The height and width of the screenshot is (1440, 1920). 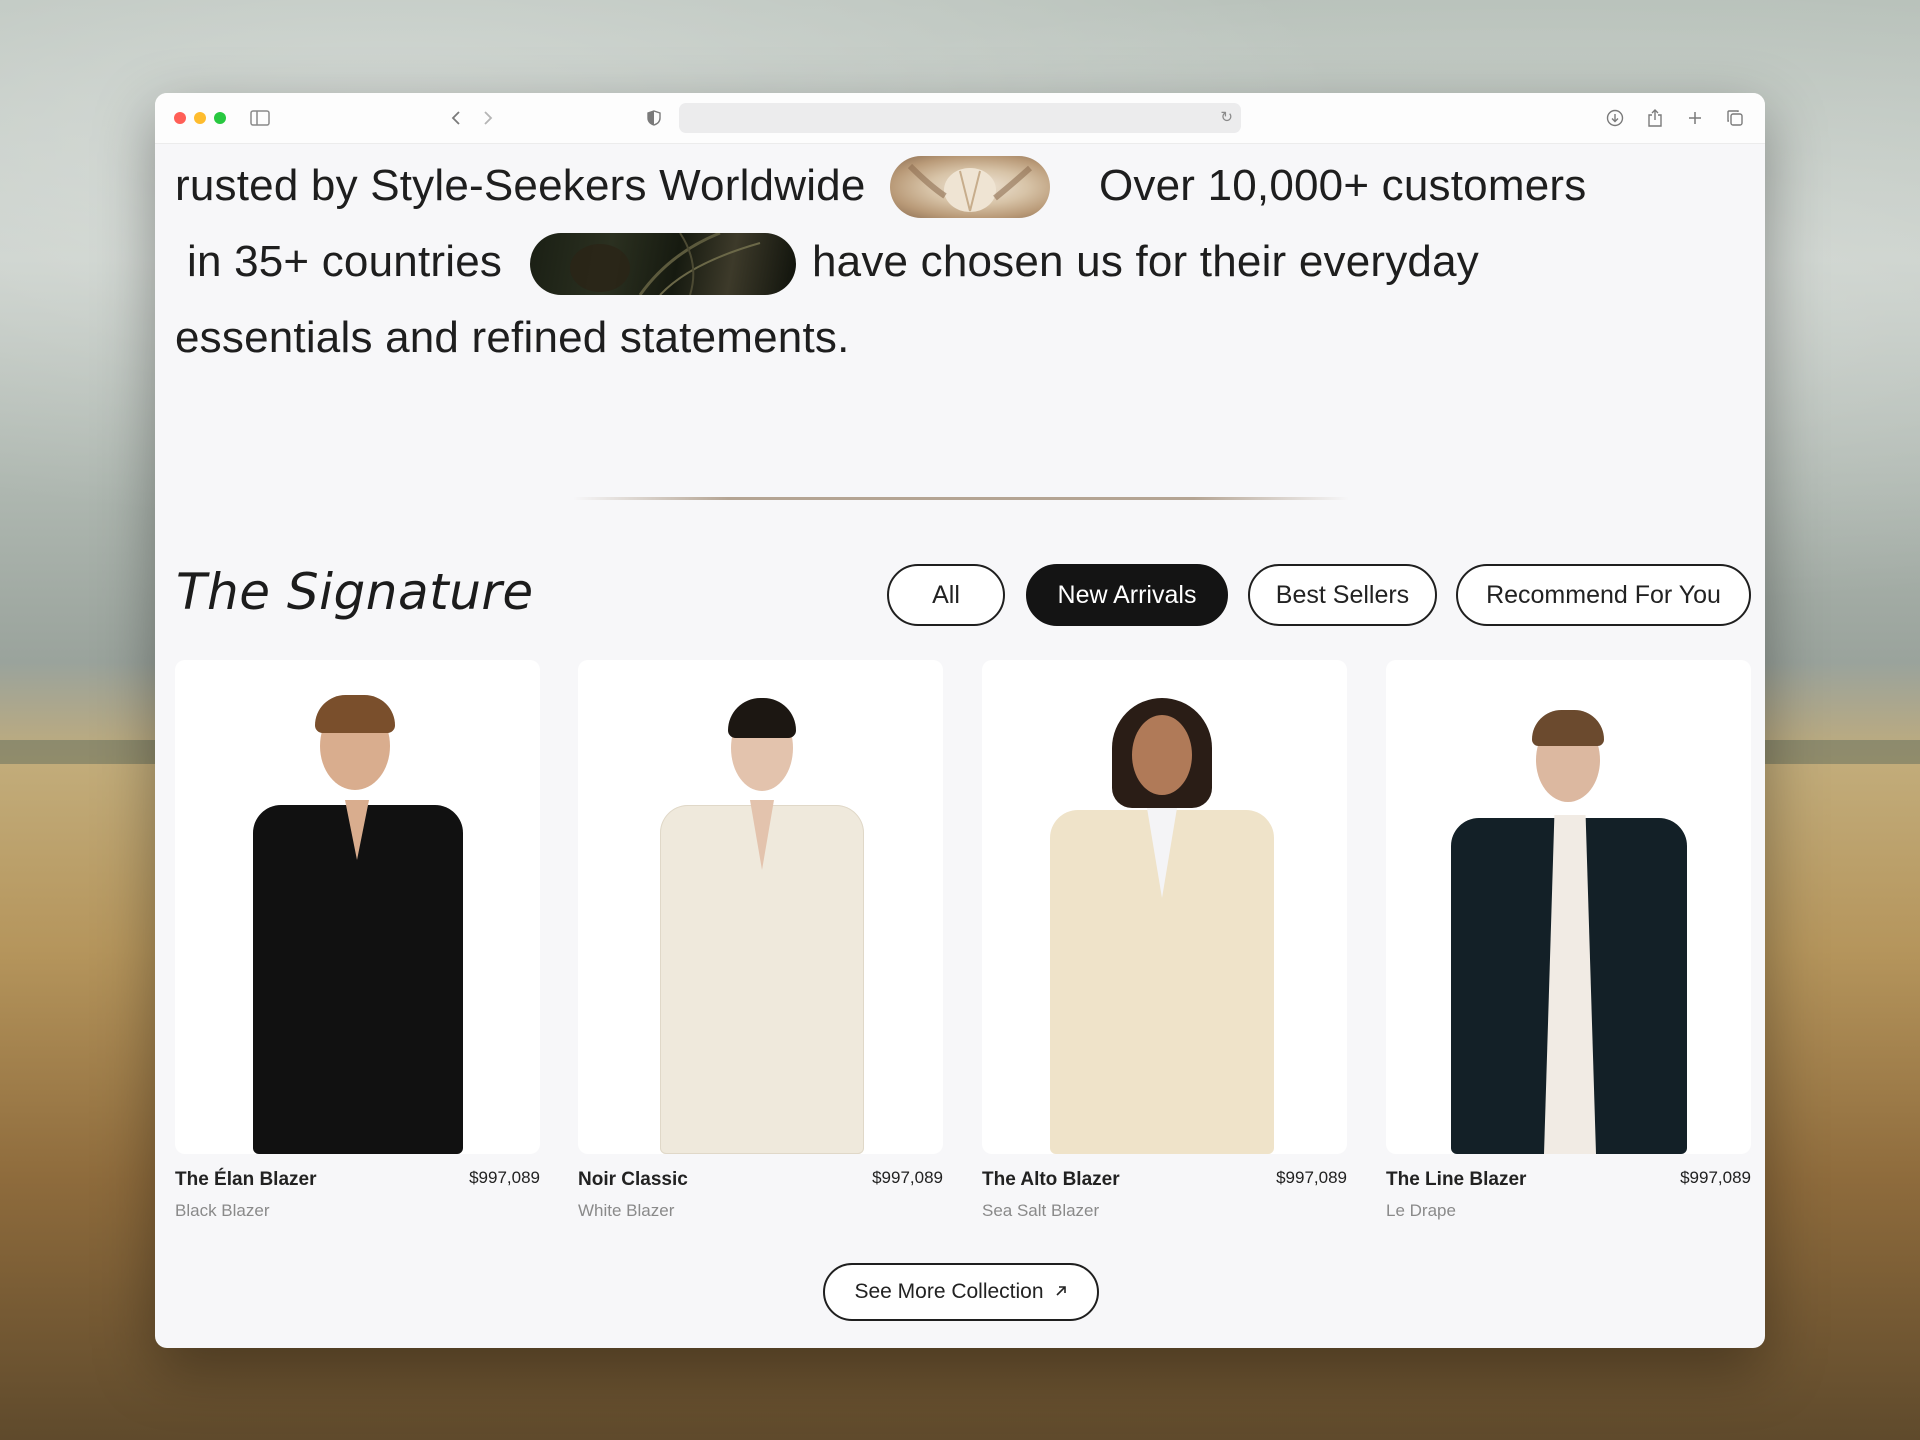 I want to click on hero-text-line3: essentials and refined statements., so click(x=512, y=337).